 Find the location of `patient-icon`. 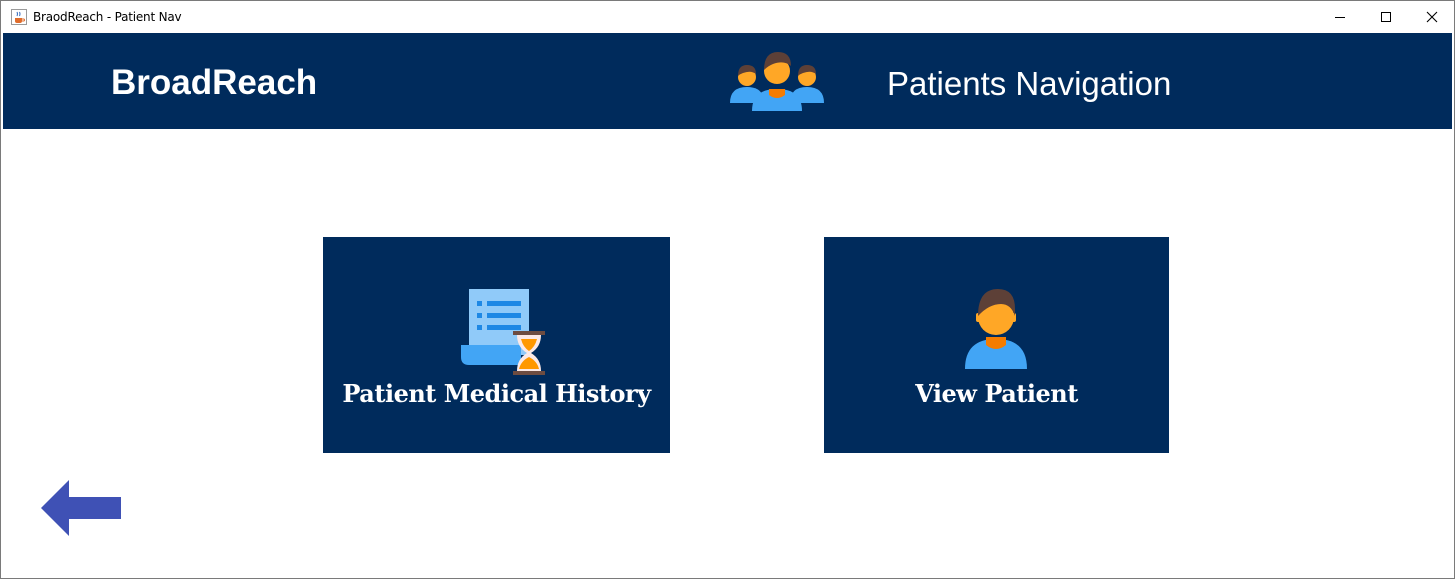

patient-icon is located at coordinates (996, 329).